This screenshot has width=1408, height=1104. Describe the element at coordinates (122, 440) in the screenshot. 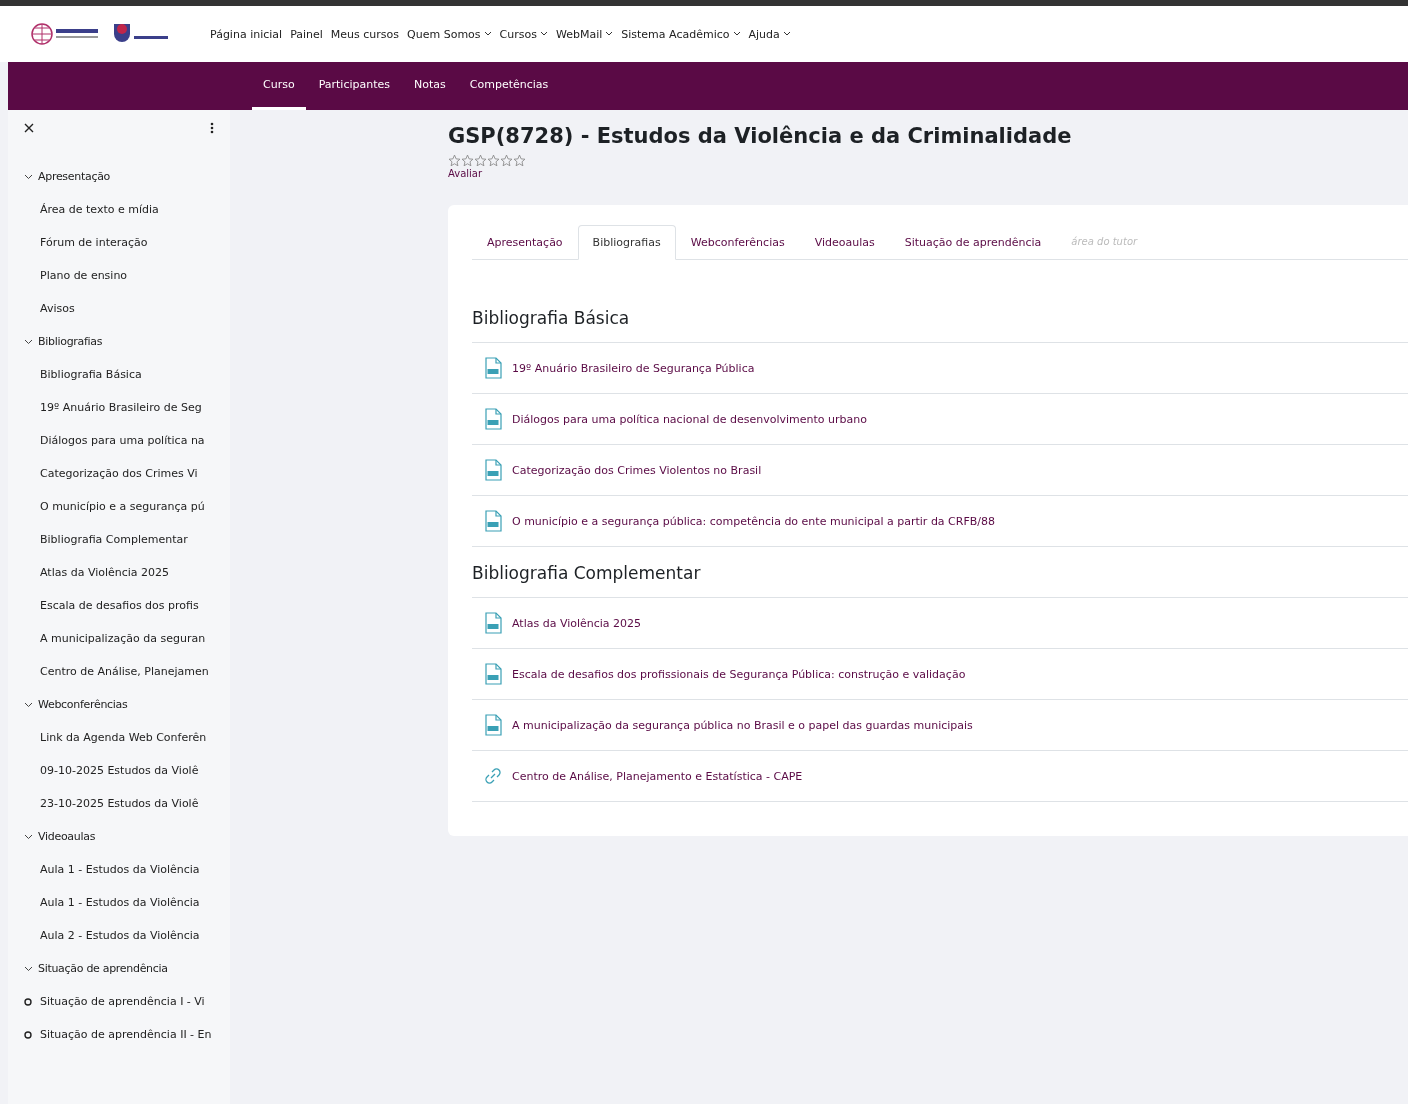

I see `sidebar-item: Diálogos para uma política na` at that location.